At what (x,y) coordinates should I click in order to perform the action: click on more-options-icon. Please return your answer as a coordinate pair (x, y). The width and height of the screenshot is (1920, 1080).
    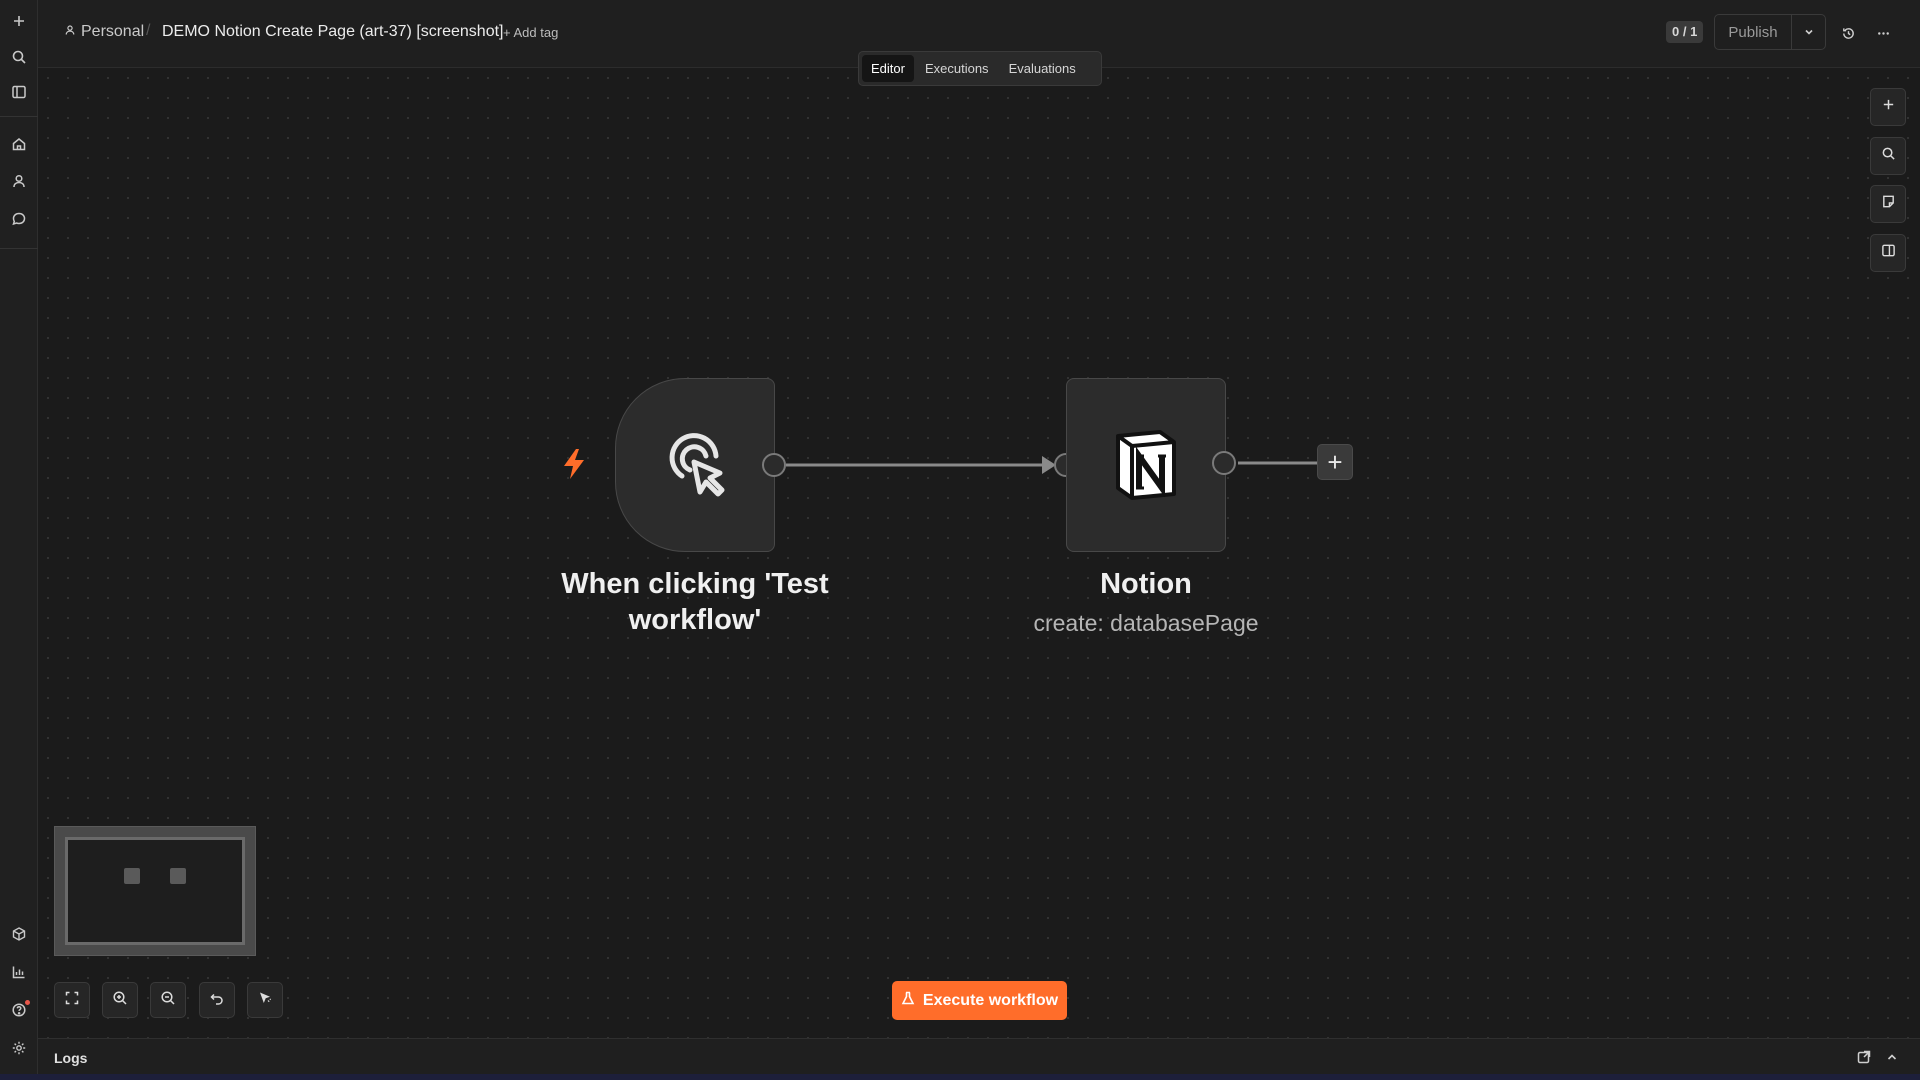
    Looking at the image, I should click on (1883, 33).